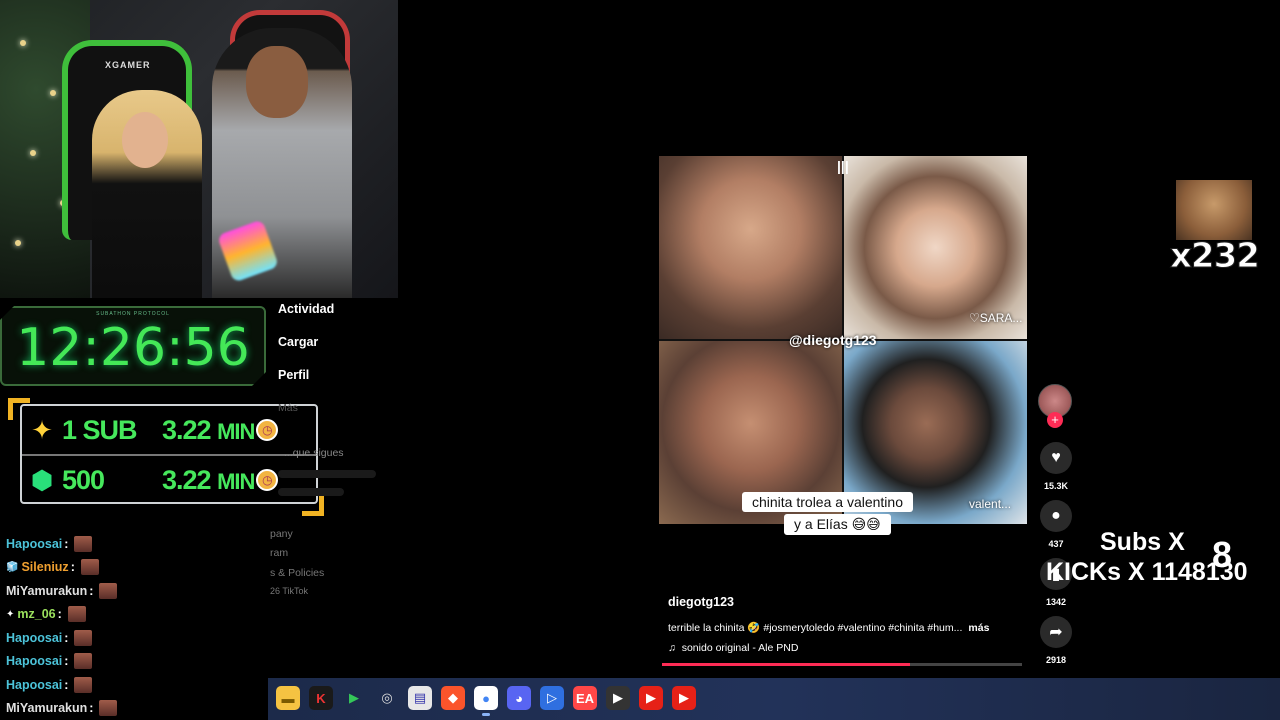 Image resolution: width=1280 pixels, height=720 pixels. I want to click on meme-count: x232, so click(1215, 256).